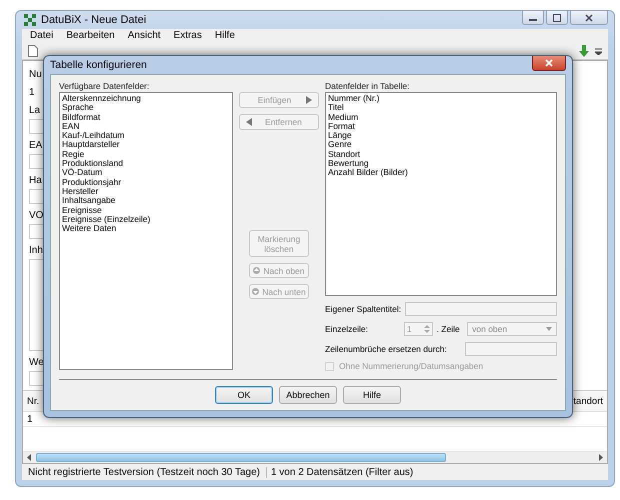 This screenshot has width=620, height=500. I want to click on list-item: Produktionsjahr, so click(146, 182).